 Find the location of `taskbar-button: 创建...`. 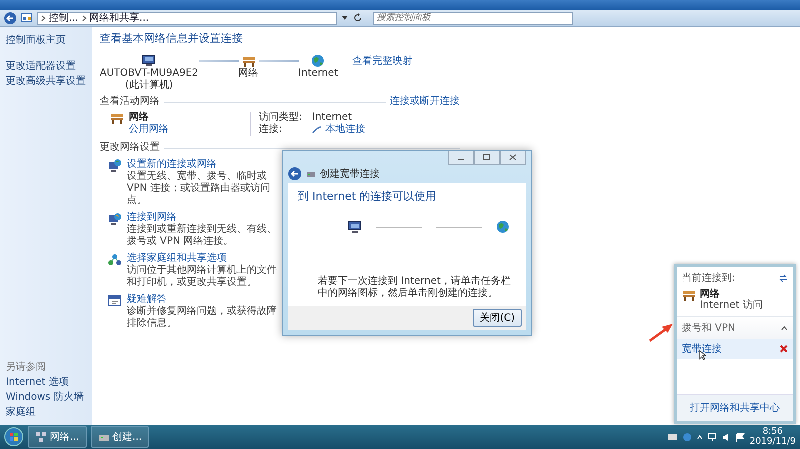

taskbar-button: 创建... is located at coordinates (120, 437).